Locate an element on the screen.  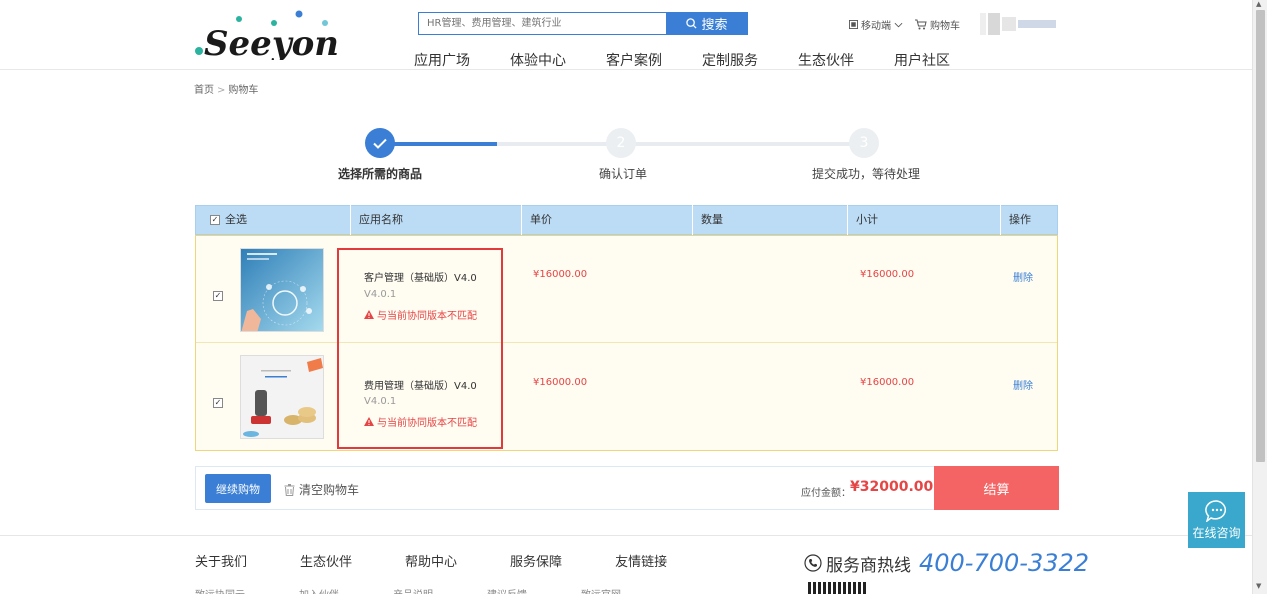
table-header: ✓ 全选 应用名称 单价 数量 小计 操作 is located at coordinates (626, 220).